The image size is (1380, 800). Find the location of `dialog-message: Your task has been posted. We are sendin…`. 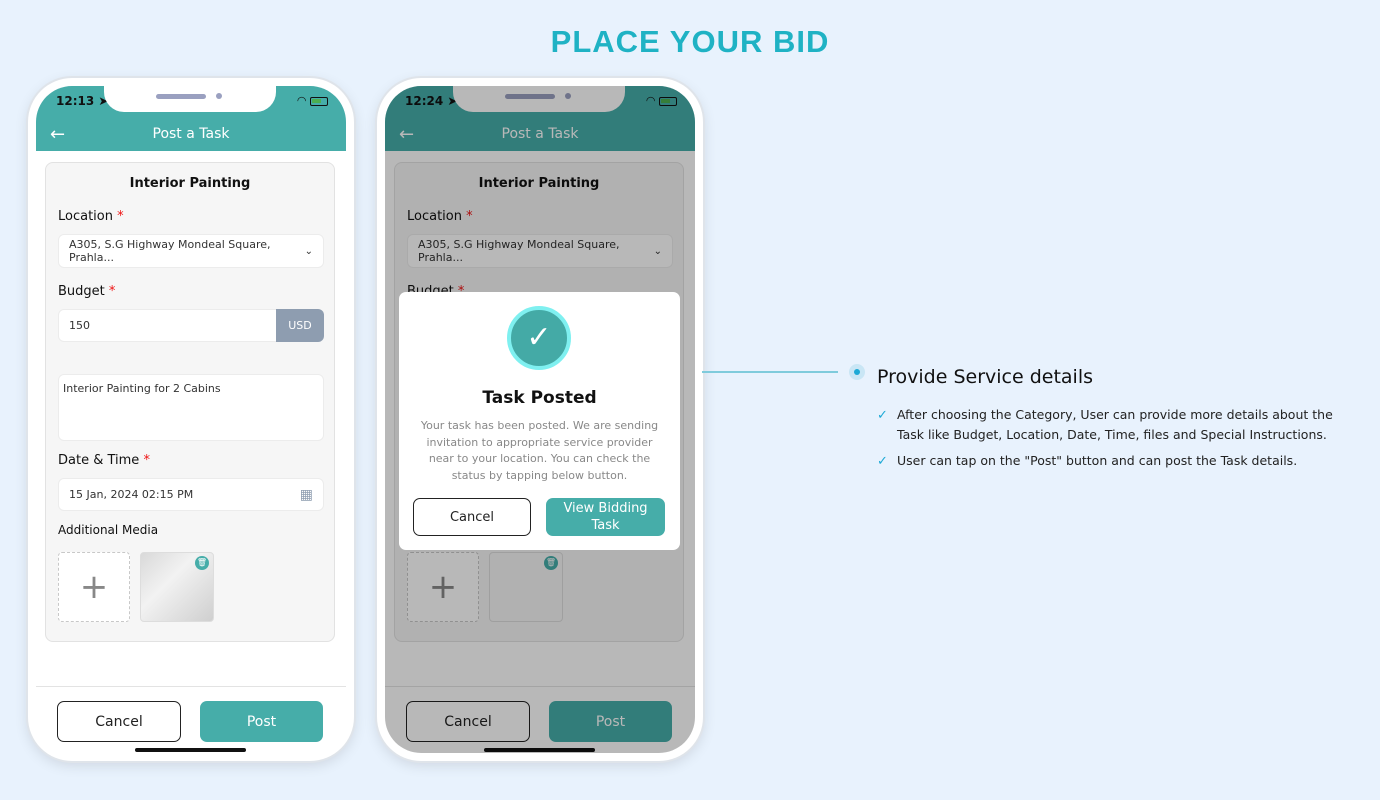

dialog-message: Your task has been posted. We are sendin… is located at coordinates (539, 450).